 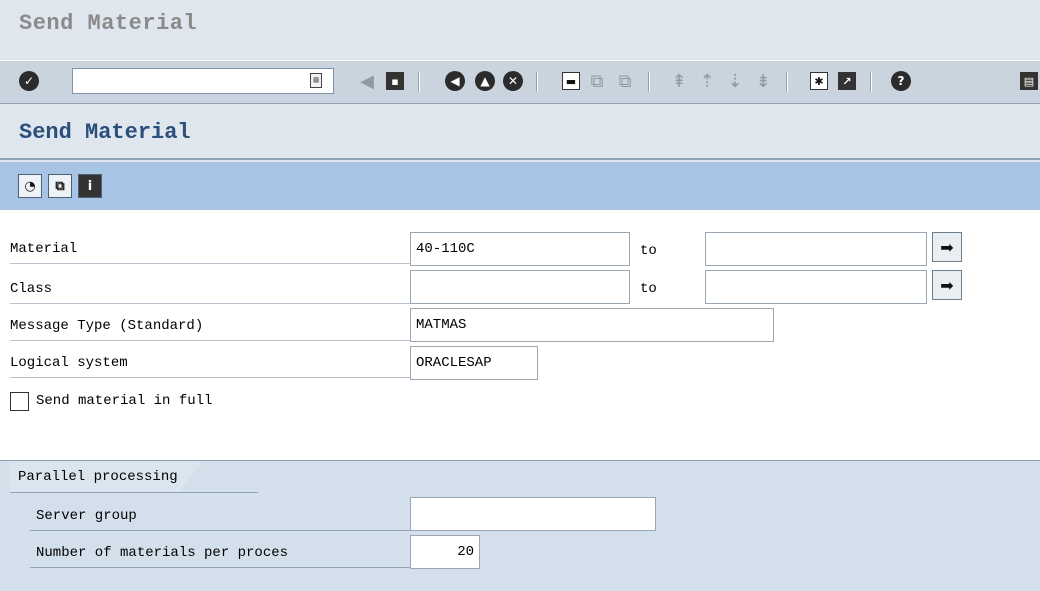 I want to click on enter-icon: ✓, so click(x=29, y=81).